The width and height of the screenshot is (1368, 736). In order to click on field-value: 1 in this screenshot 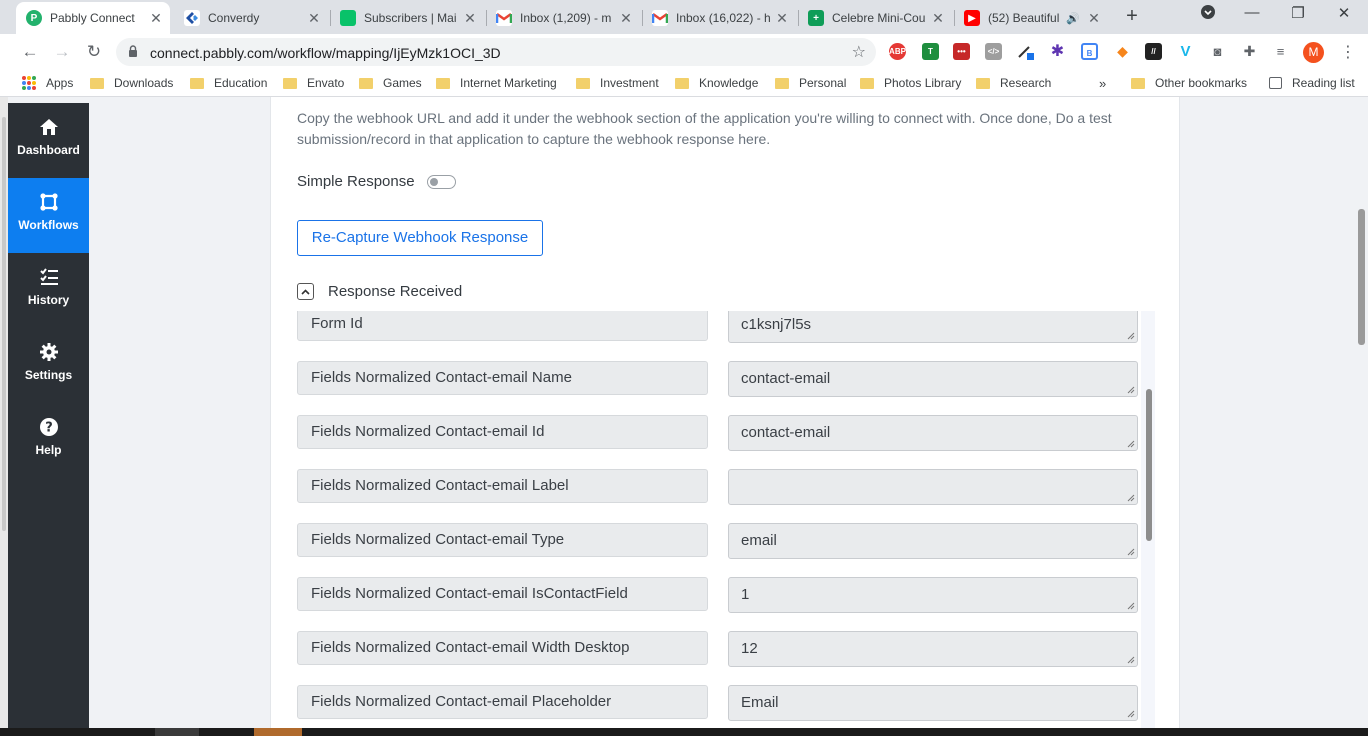, I will do `click(933, 595)`.